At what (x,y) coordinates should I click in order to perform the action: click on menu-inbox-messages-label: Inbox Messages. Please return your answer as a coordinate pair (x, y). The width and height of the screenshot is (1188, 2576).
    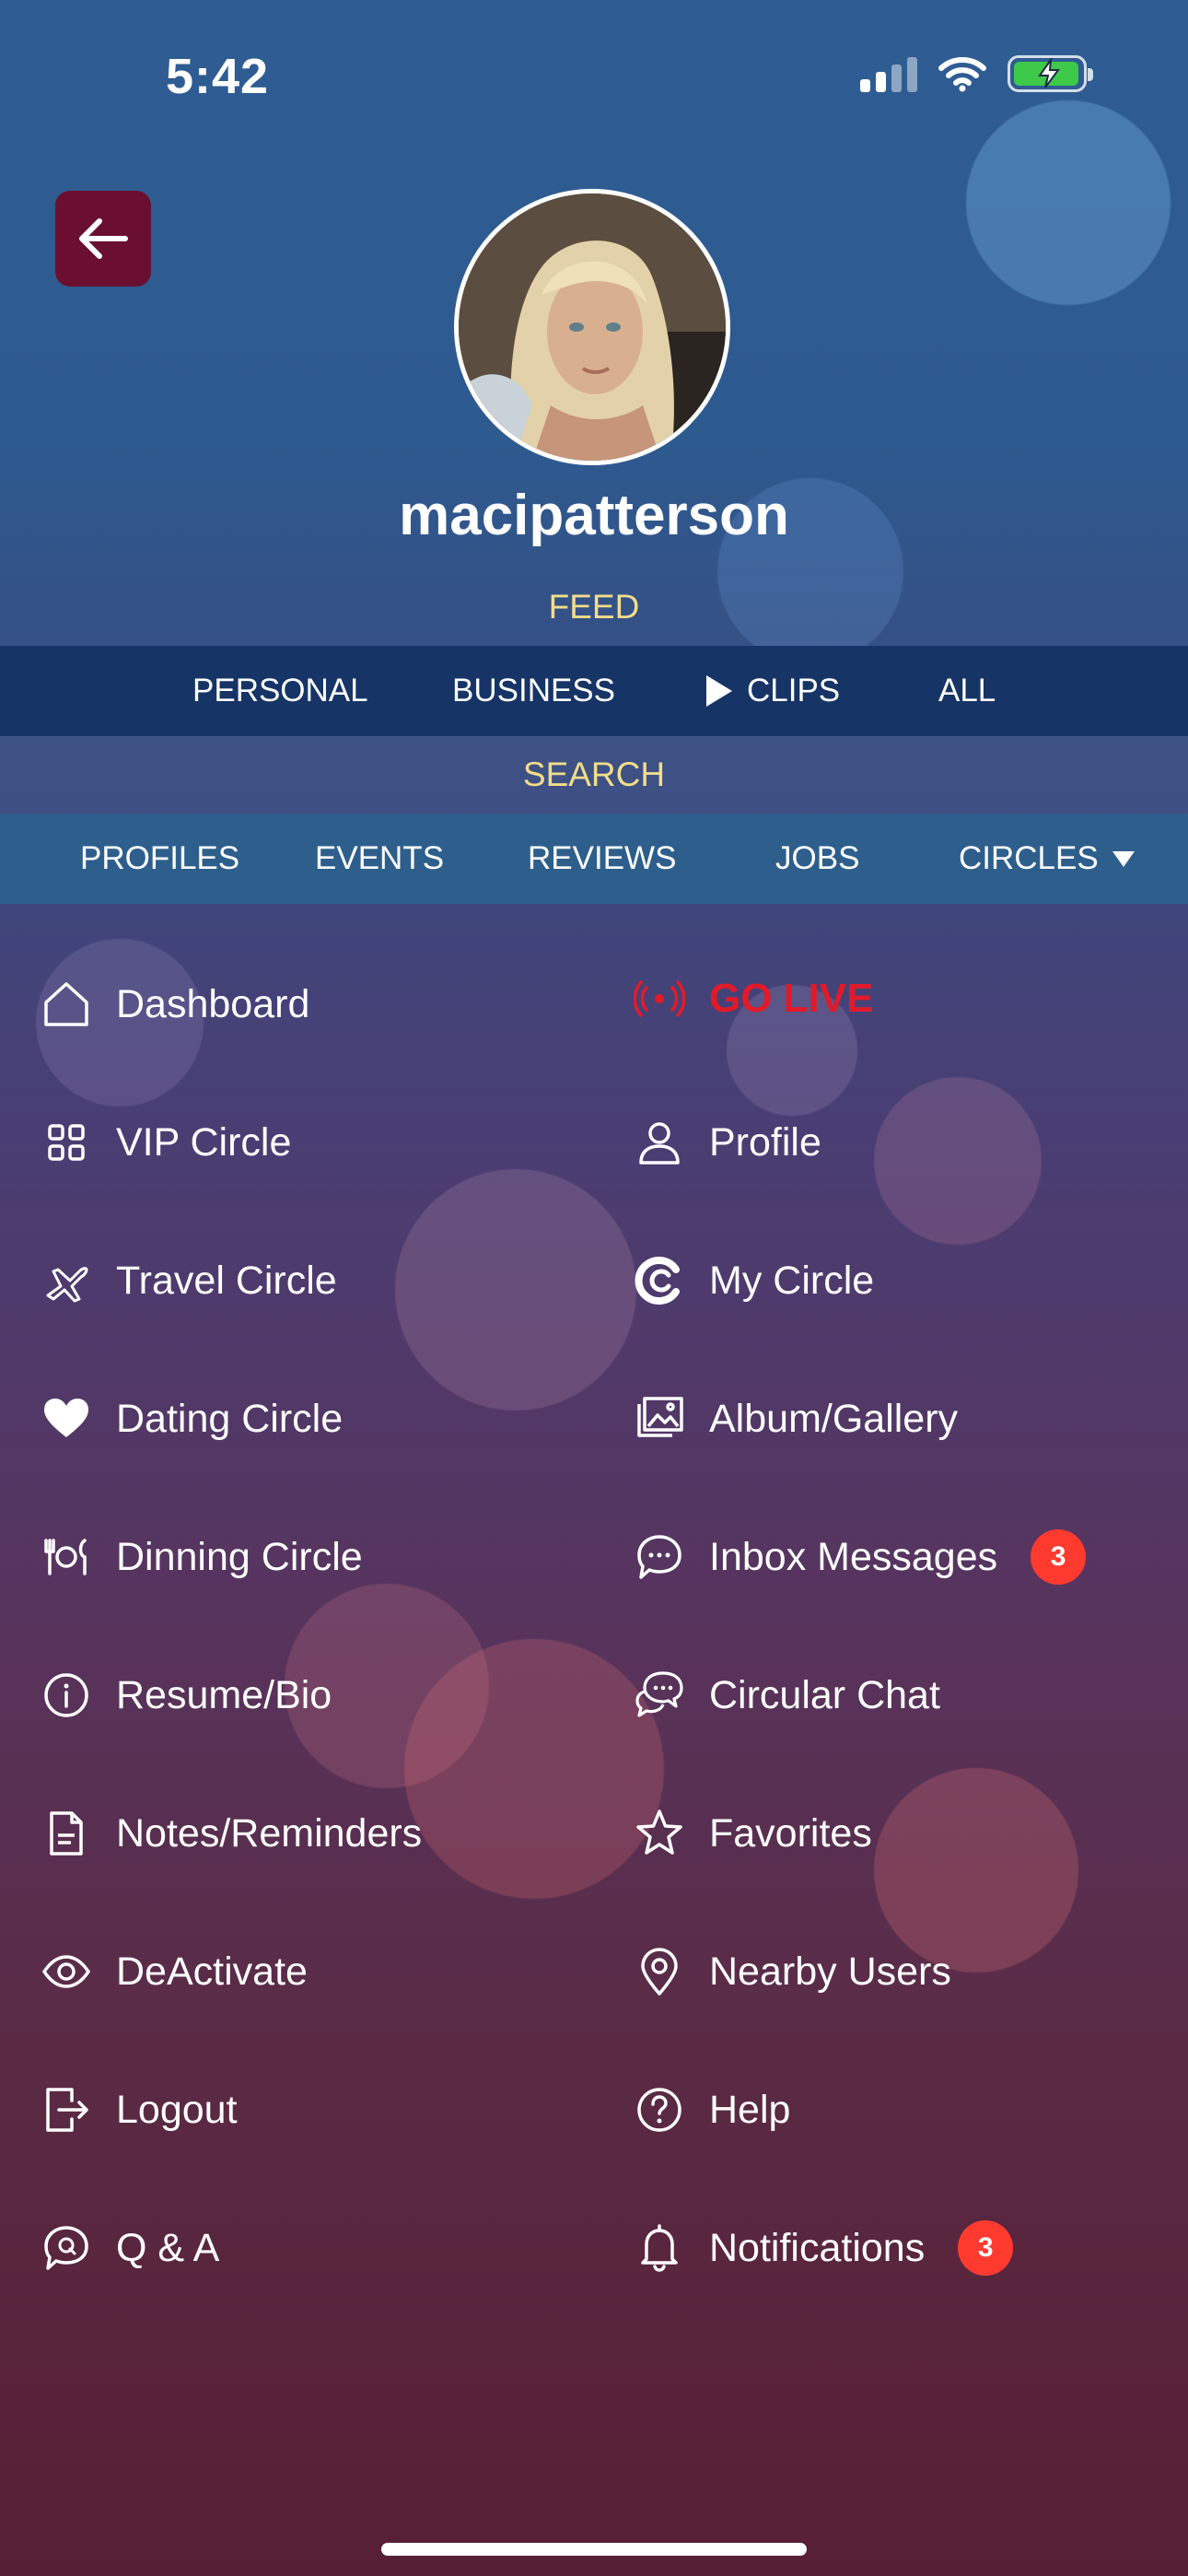
    Looking at the image, I should click on (853, 1556).